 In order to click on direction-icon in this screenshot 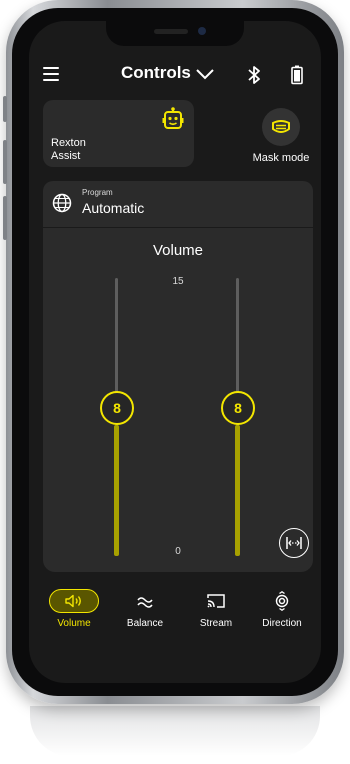, I will do `click(282, 601)`.